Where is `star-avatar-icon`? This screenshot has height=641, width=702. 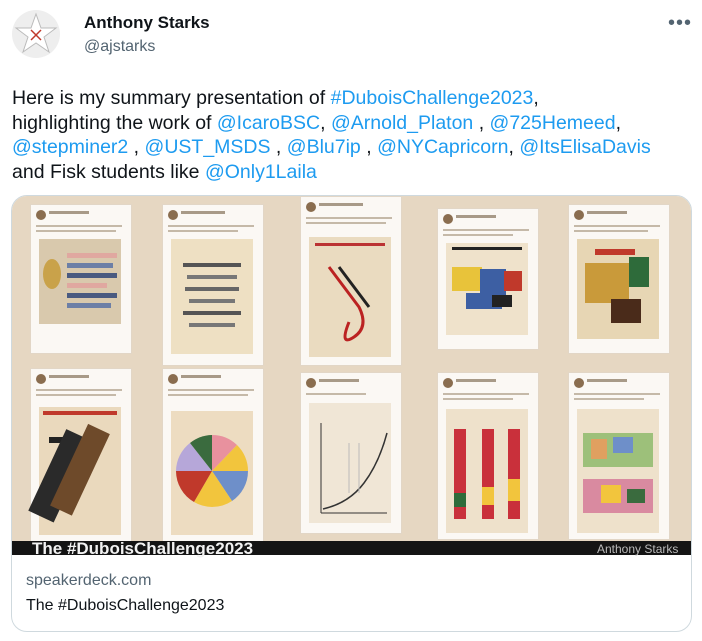 star-avatar-icon is located at coordinates (36, 33).